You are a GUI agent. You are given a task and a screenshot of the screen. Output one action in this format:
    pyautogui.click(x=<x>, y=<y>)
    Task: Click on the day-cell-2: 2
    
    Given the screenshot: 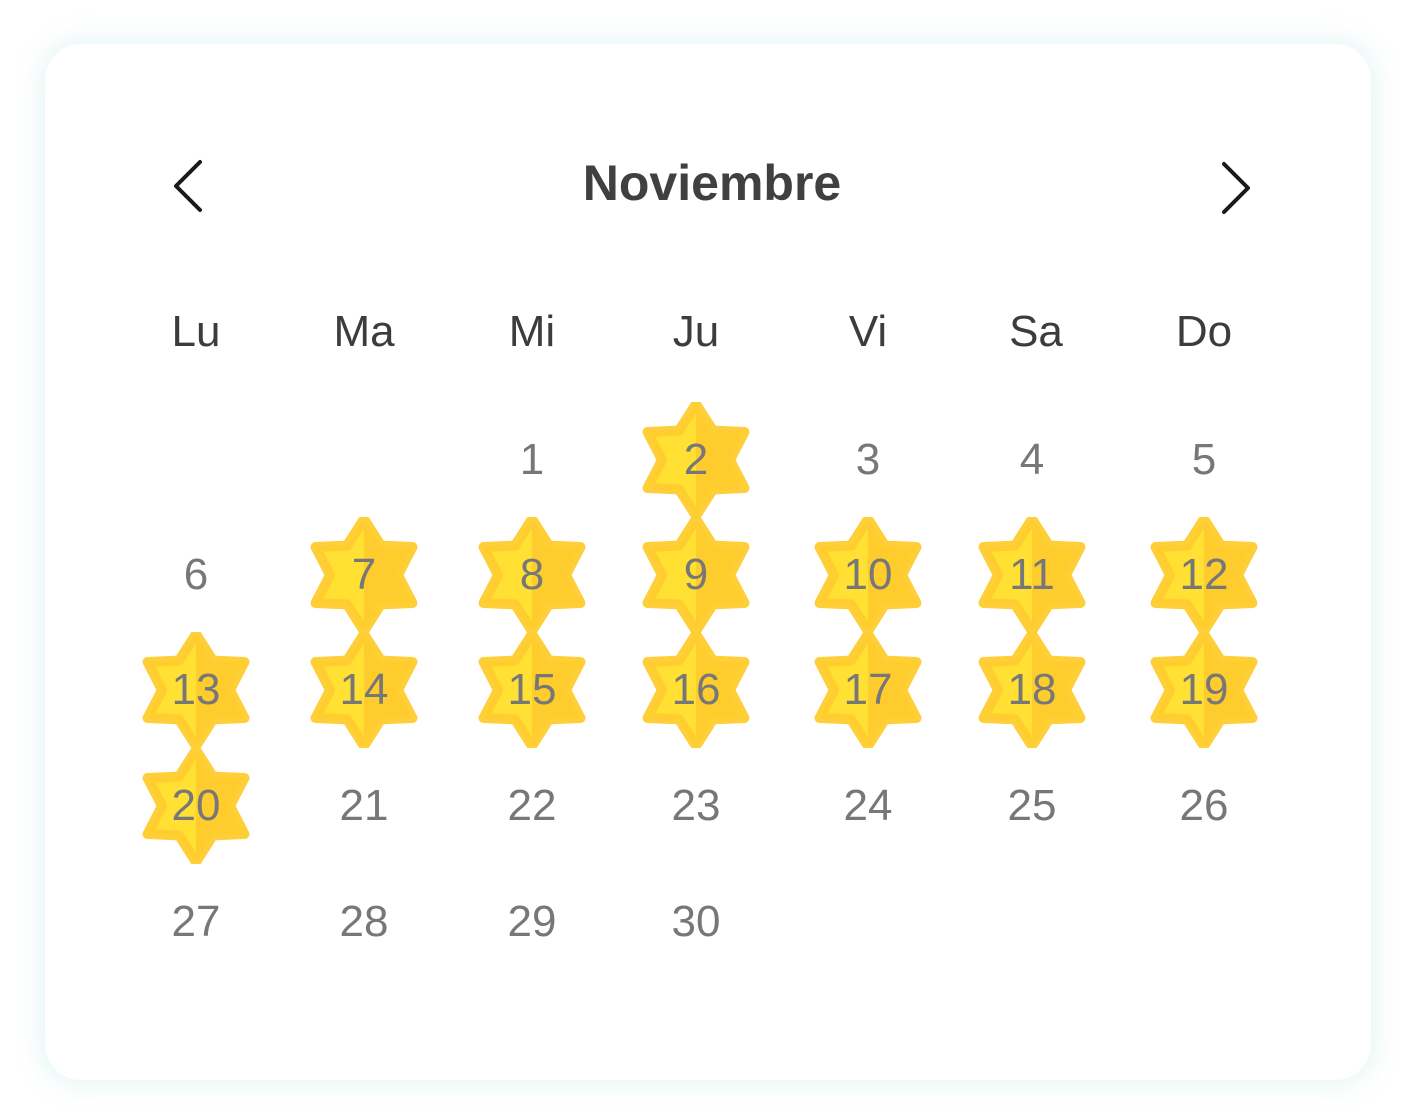 What is the action you would take?
    pyautogui.click(x=696, y=460)
    